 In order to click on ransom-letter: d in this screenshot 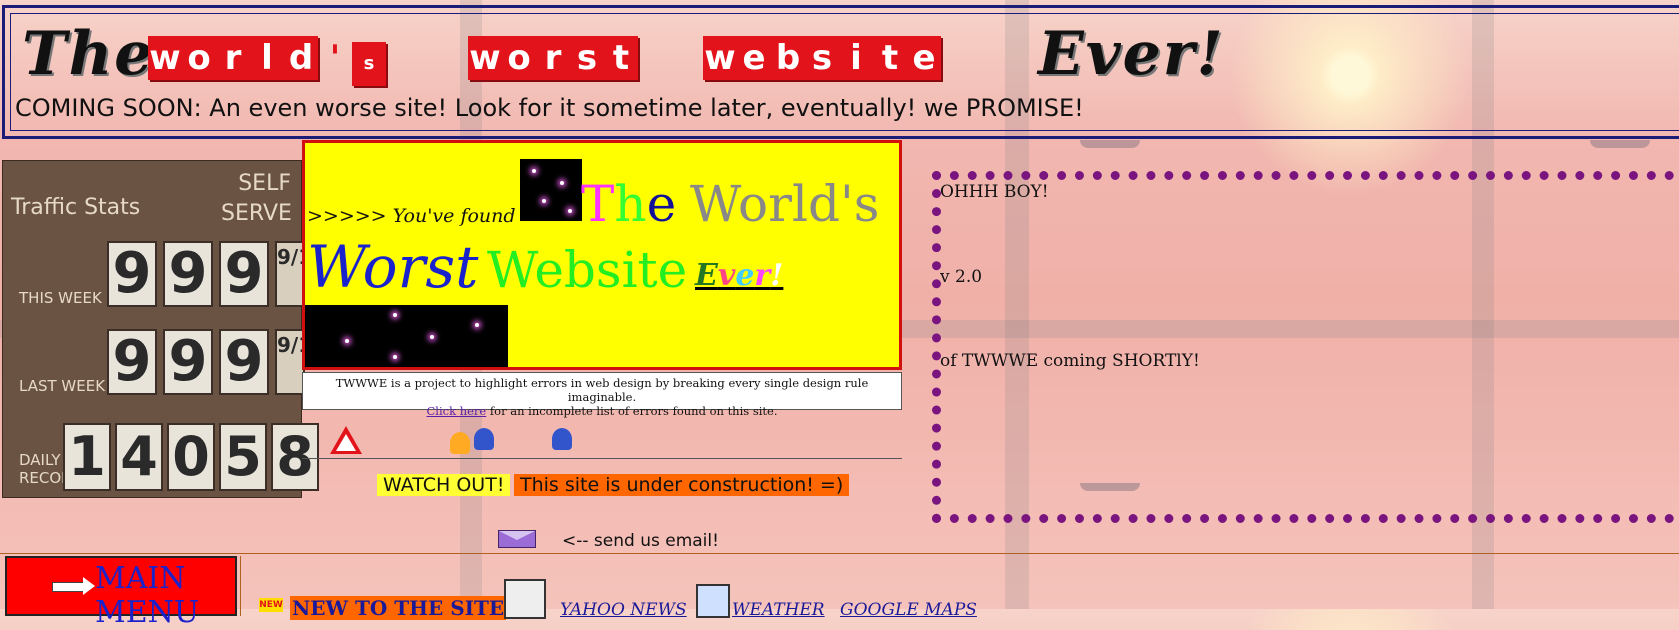, I will do `click(301, 58)`.